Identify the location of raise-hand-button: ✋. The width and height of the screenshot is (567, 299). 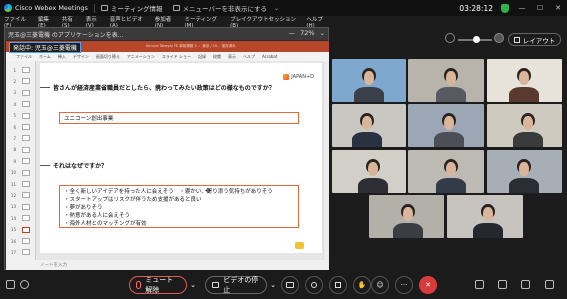
(362, 285).